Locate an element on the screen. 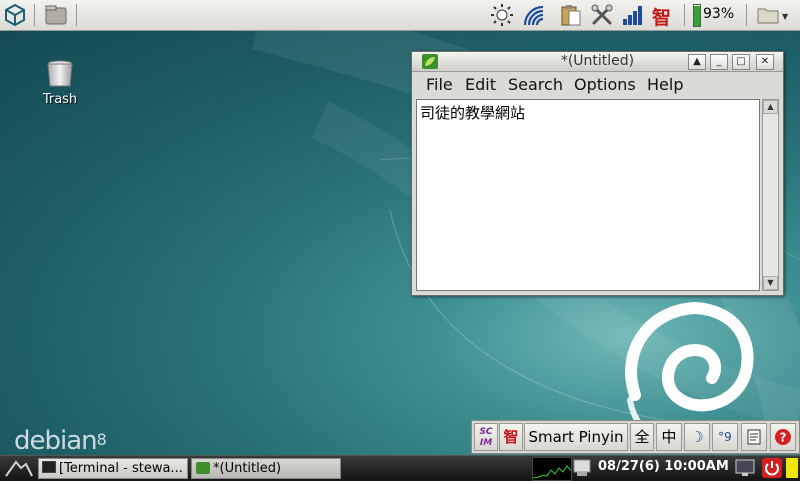 The width and height of the screenshot is (800, 484). menu-help-label: Help is located at coordinates (665, 84).